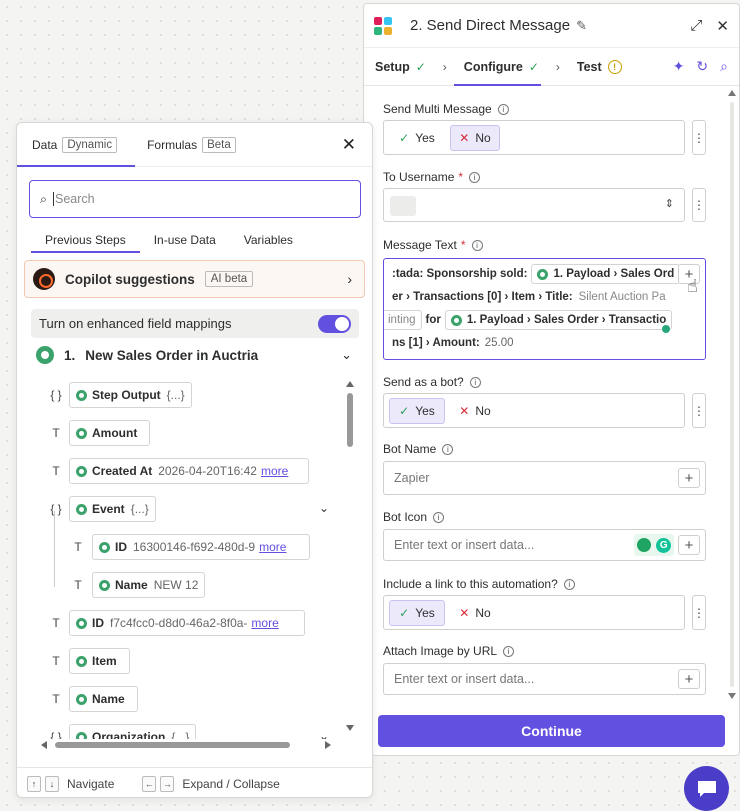  I want to click on to-username-select: ⇕, so click(534, 205).